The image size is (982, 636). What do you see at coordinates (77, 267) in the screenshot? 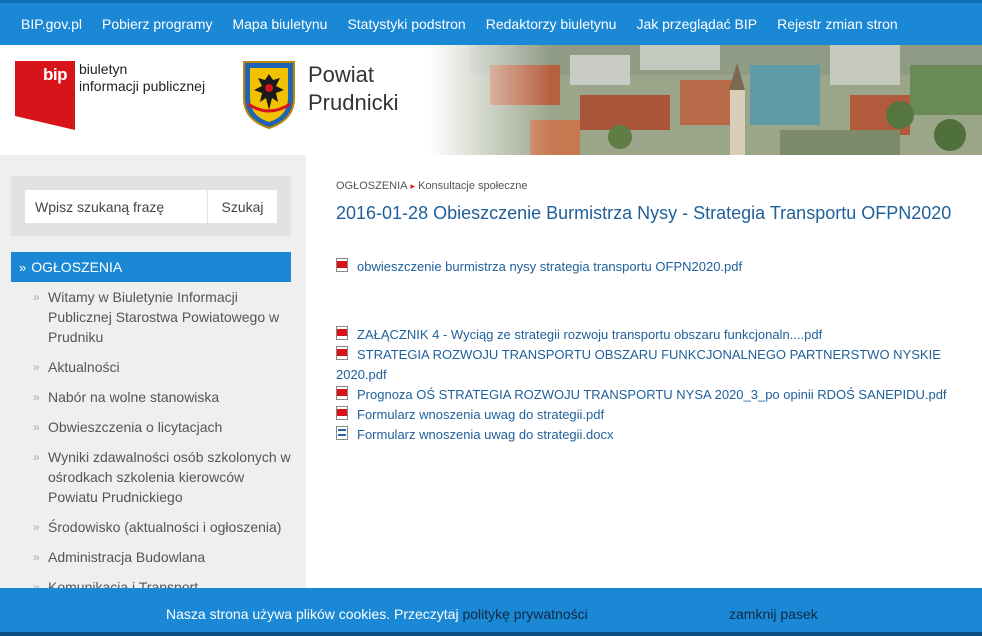
I see `menu-item-label: OGŁOSZENIA` at bounding box center [77, 267].